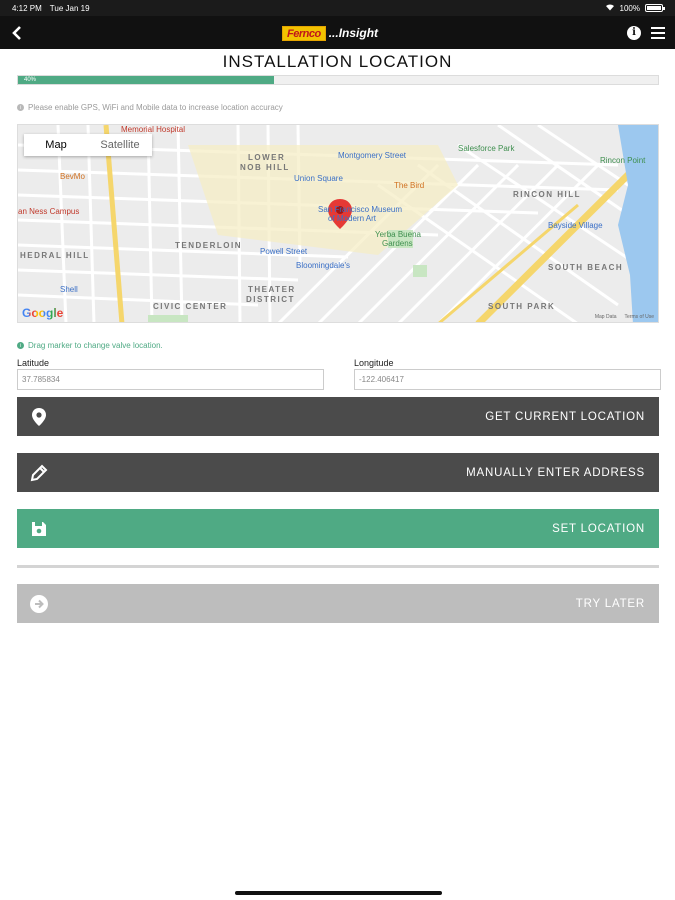 Image resolution: width=675 pixels, height=900 pixels. I want to click on poi-salesforce-park: Salesforce Park, so click(486, 148).